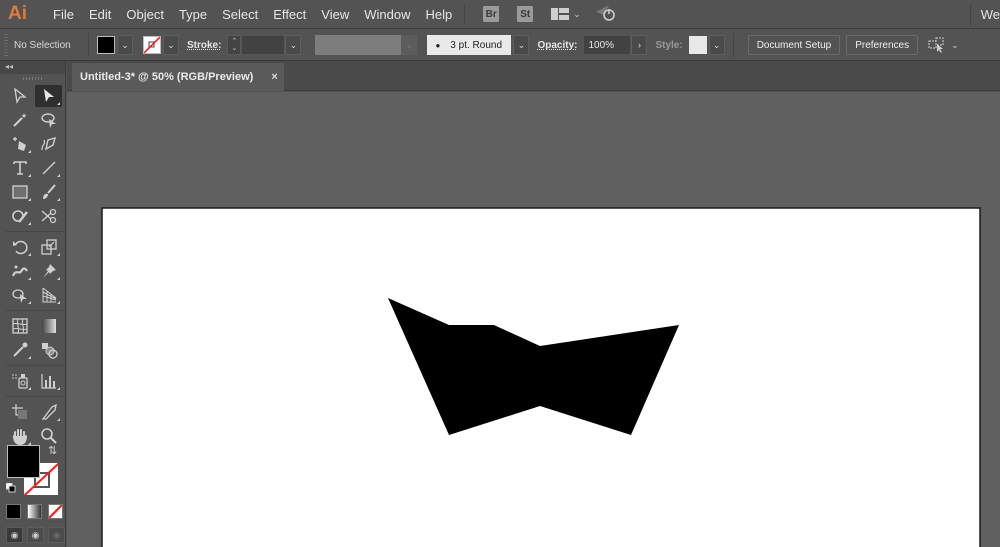  Describe the element at coordinates (438, 14) in the screenshot. I see `menu-help: Help` at that location.